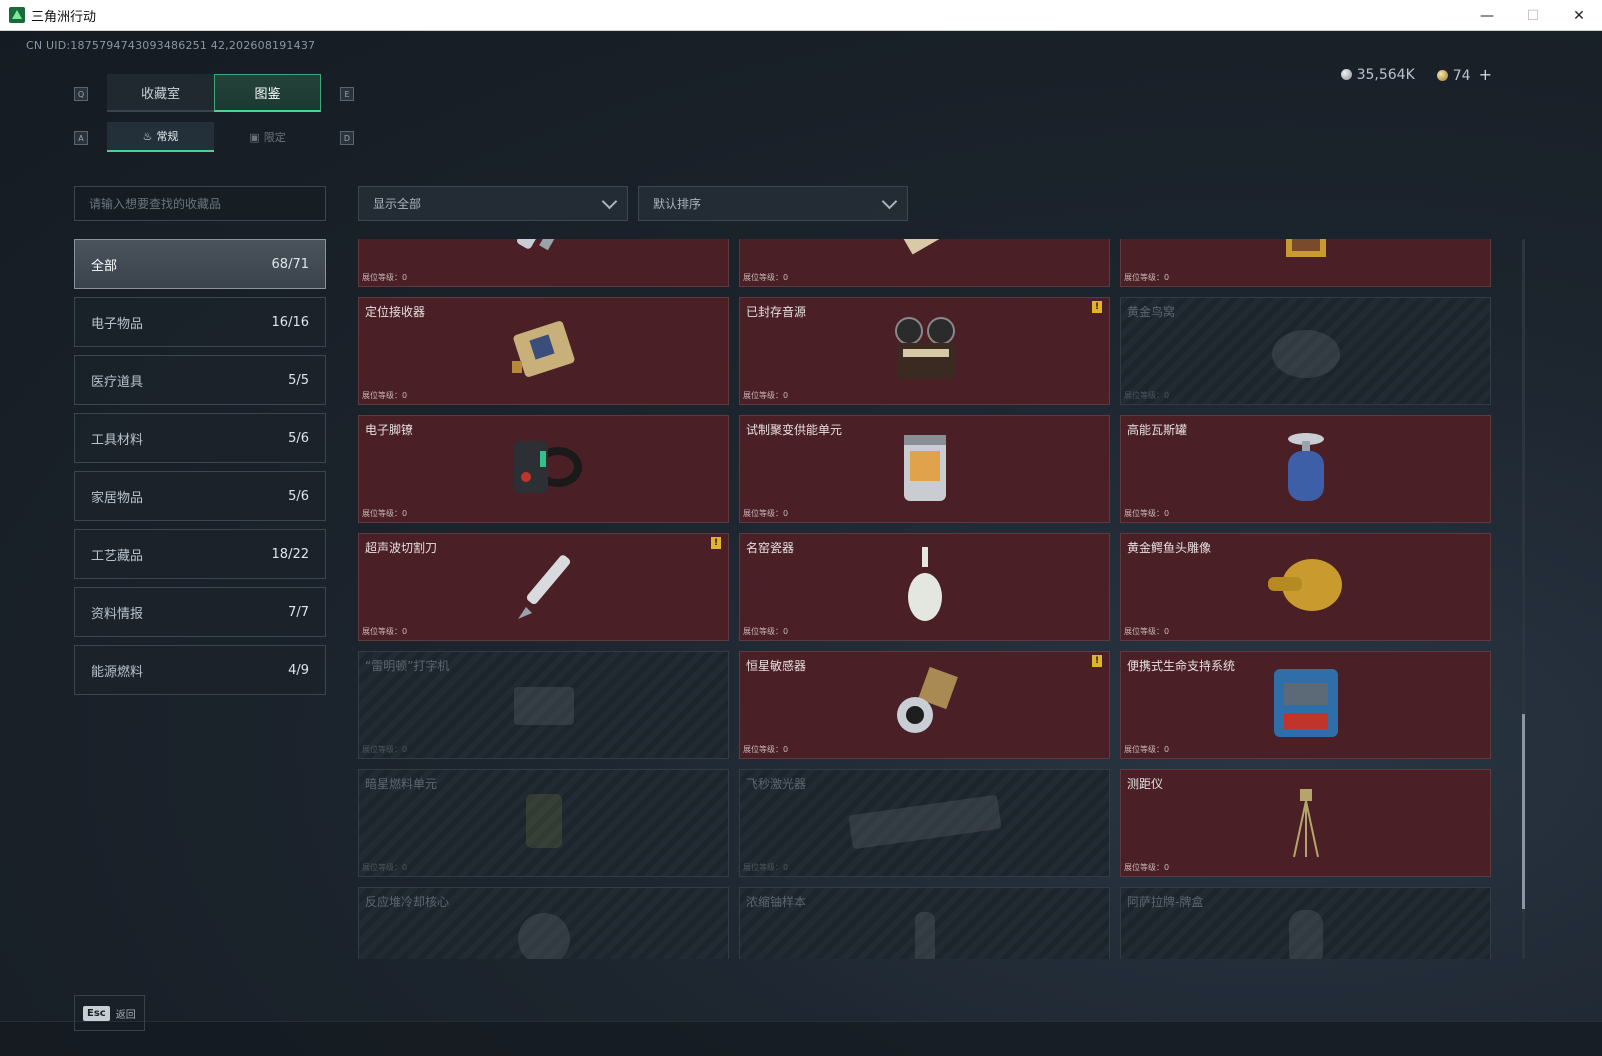 This screenshot has width=1602, height=1056. Describe the element at coordinates (401, 548) in the screenshot. I see `item-name: 超声波切割刀` at that location.